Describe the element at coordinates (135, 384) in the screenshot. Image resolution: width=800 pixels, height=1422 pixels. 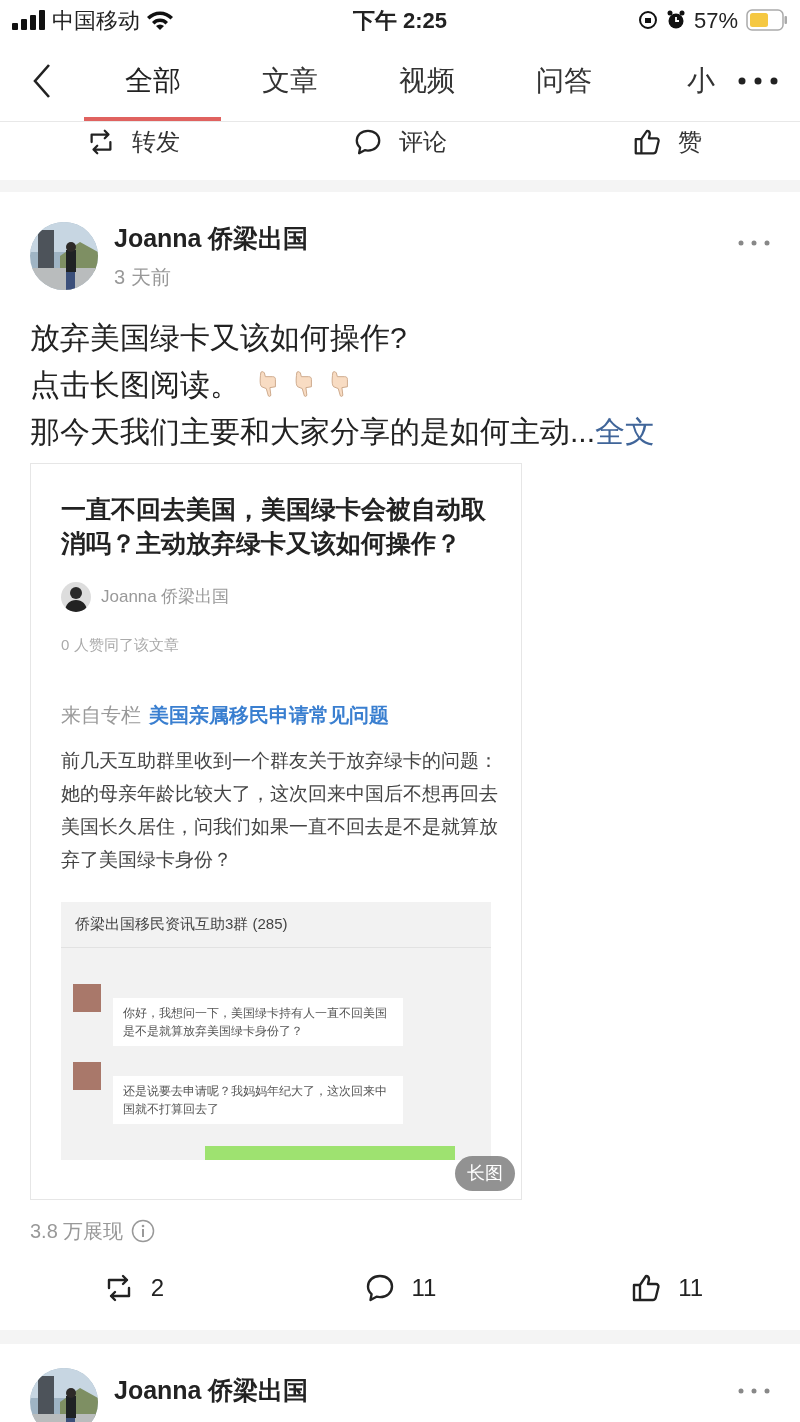
I see `post-text: 点击长图阅读。` at that location.